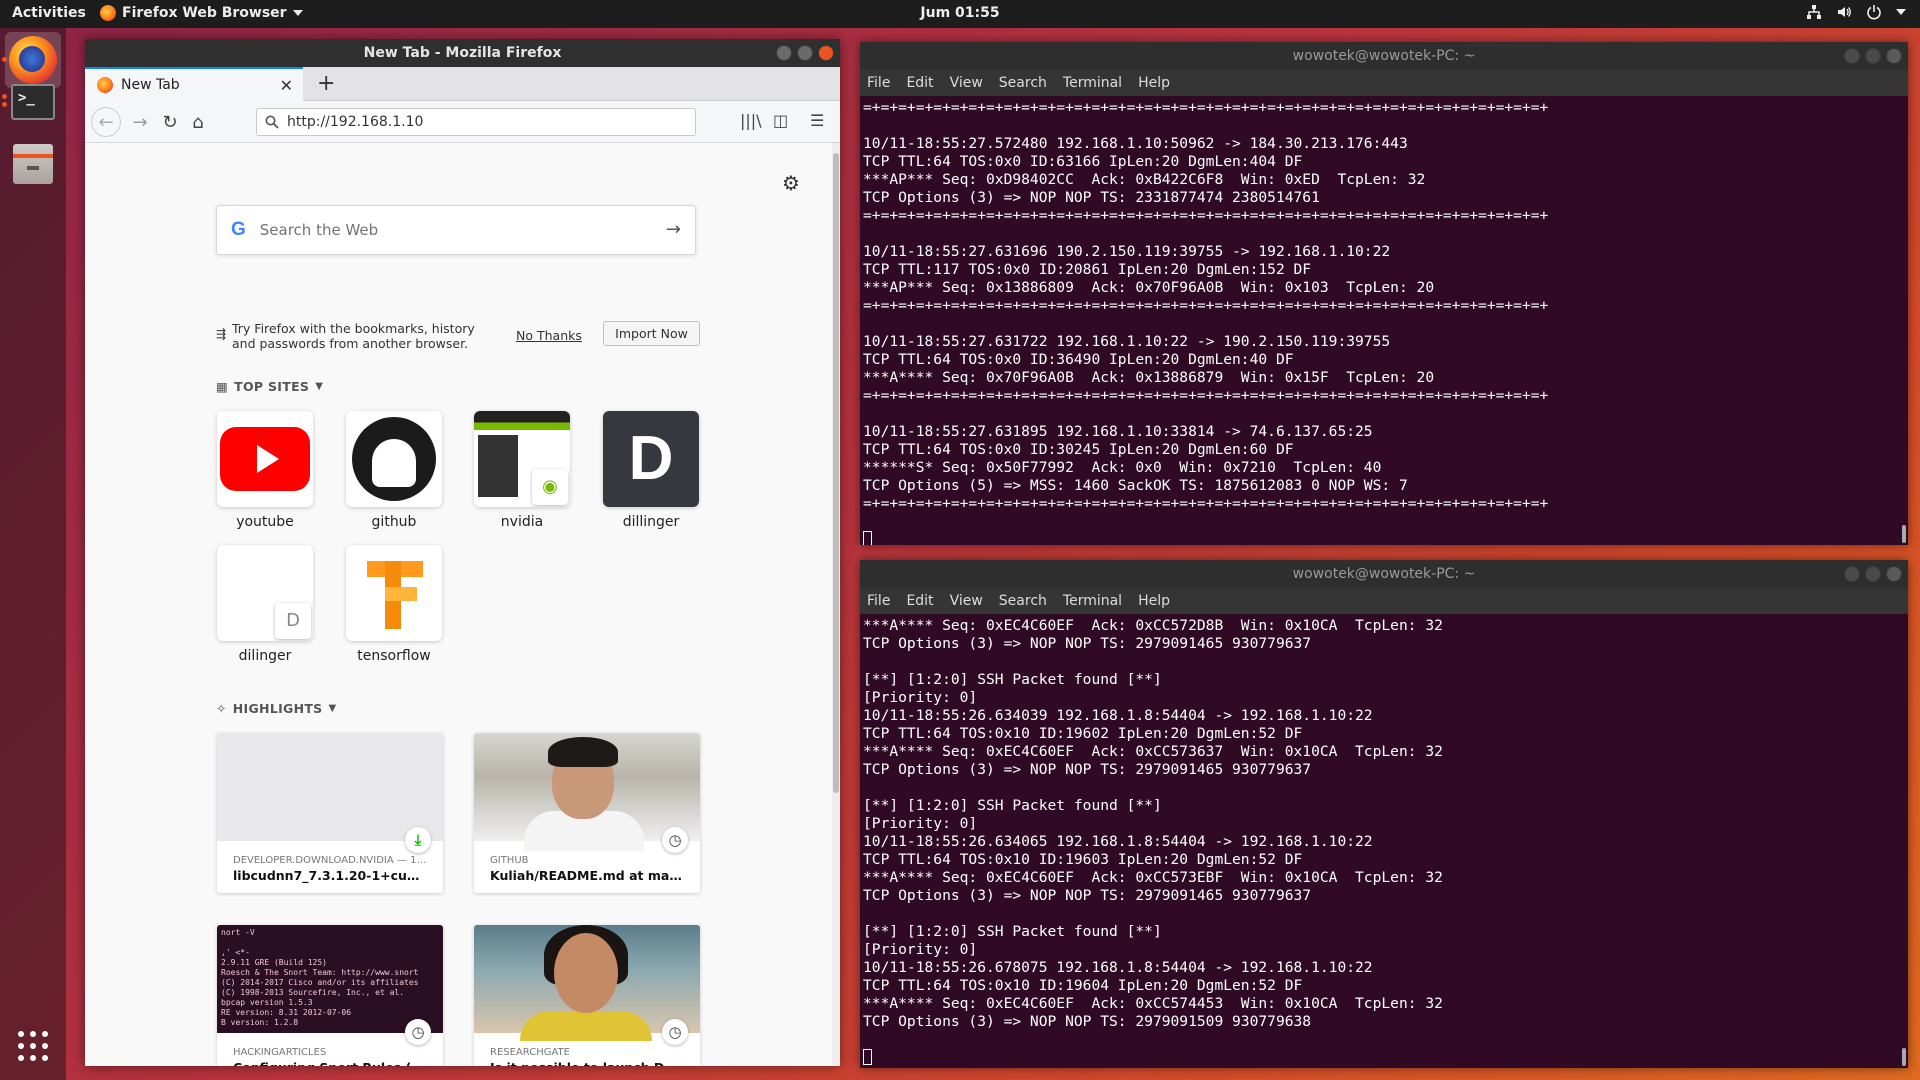  Describe the element at coordinates (522, 522) in the screenshot. I see `top-site-label: nvidia` at that location.